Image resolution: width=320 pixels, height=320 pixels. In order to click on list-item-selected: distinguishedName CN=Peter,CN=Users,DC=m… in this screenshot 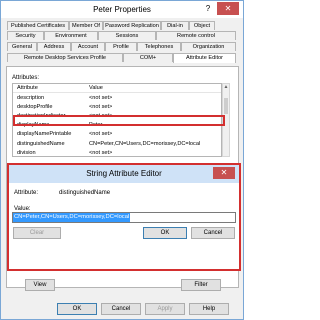, I will do `click(117, 144)`.